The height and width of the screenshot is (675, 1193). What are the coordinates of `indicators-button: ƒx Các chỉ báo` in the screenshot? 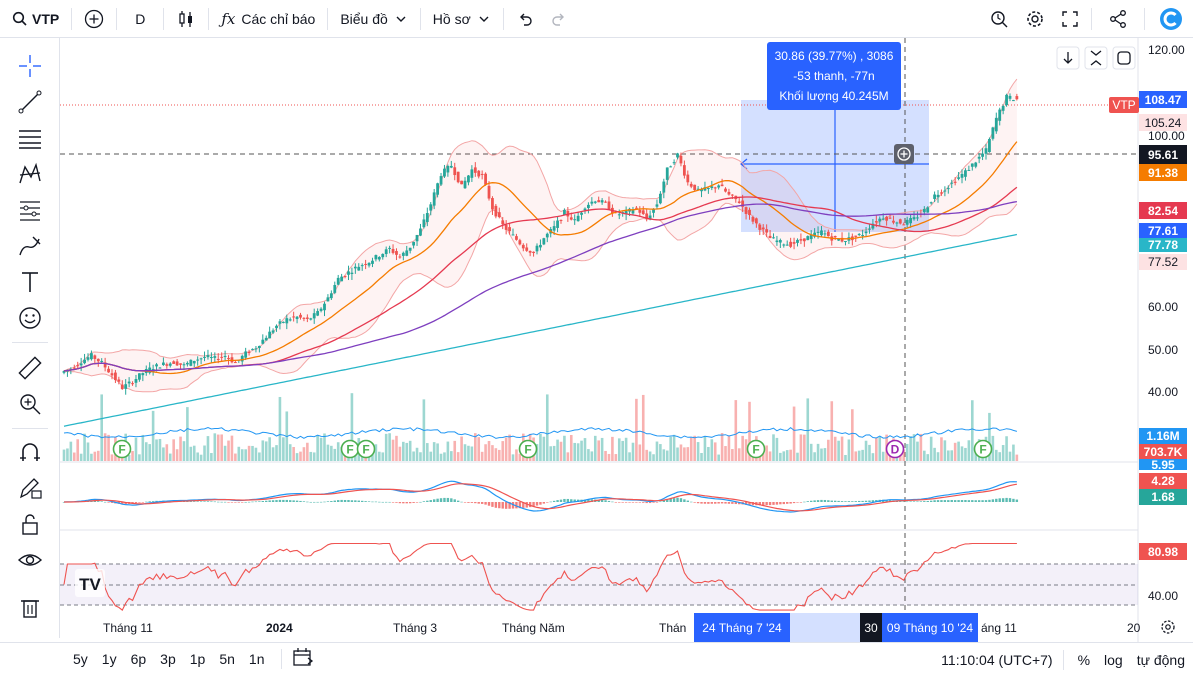 It's located at (268, 19).